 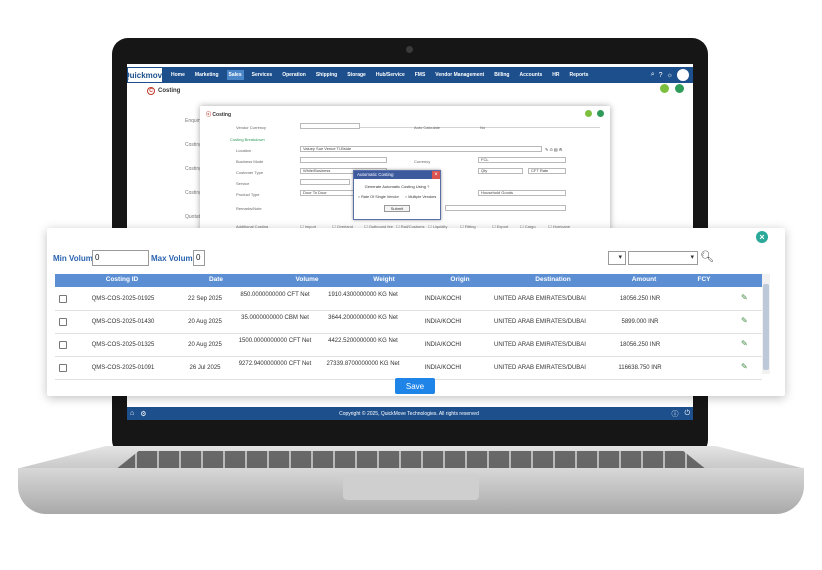 I want to click on column-header-origin: Origin, so click(x=460, y=279).